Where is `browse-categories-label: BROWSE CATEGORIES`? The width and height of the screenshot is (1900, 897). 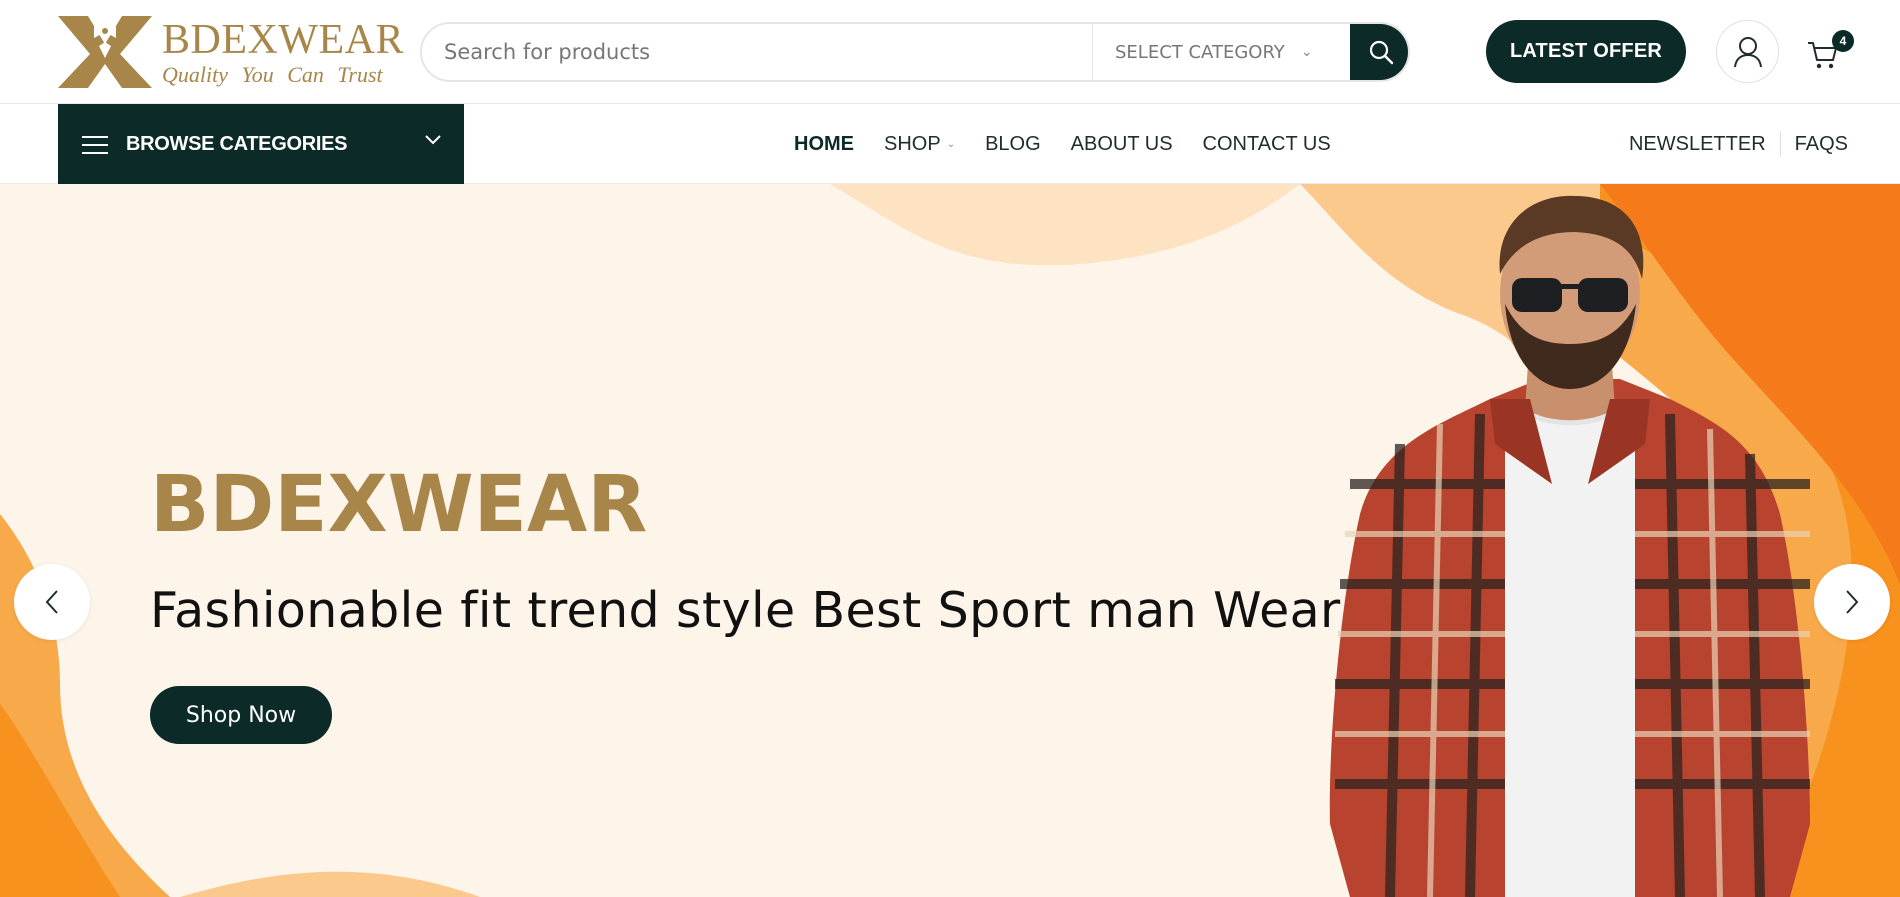 browse-categories-label: BROWSE CATEGORIES is located at coordinates (237, 144).